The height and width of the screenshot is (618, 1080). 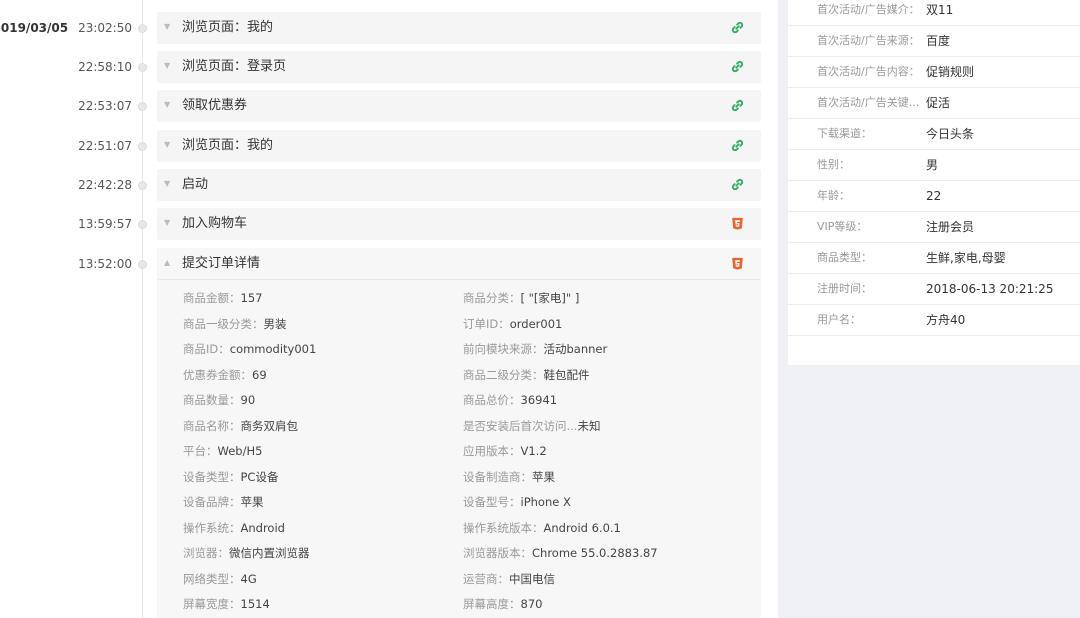 I want to click on detail-field: 应用版本：V1.2, so click(x=505, y=451).